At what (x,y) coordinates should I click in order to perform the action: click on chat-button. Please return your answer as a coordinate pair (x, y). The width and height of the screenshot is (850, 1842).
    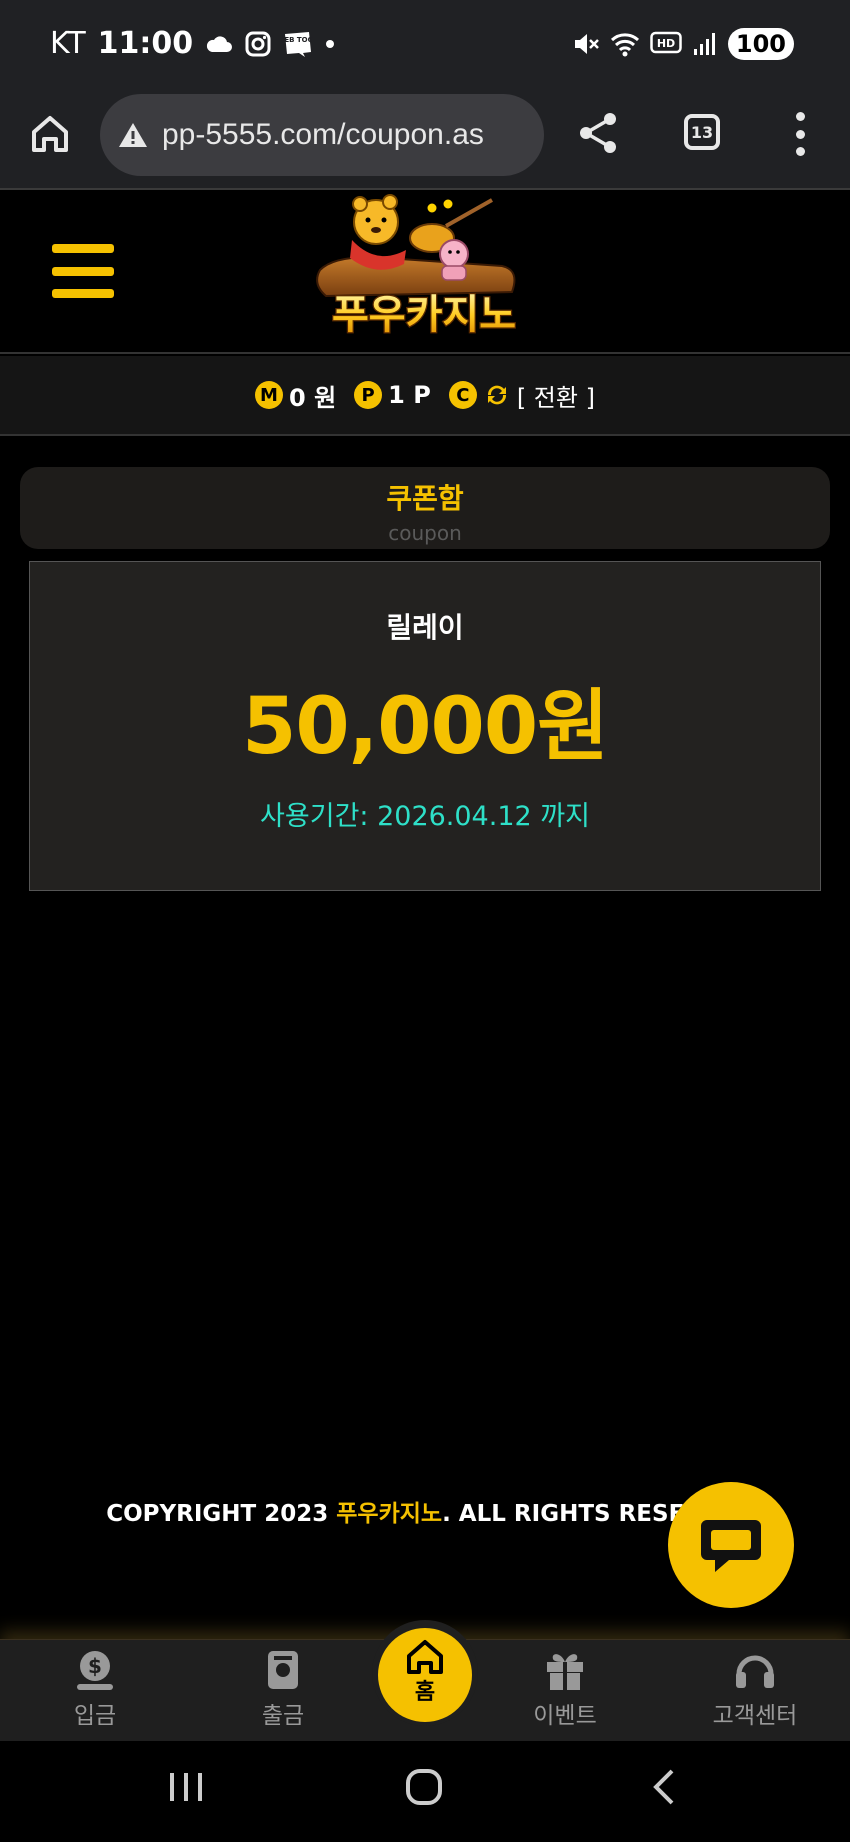
    Looking at the image, I should click on (731, 1545).